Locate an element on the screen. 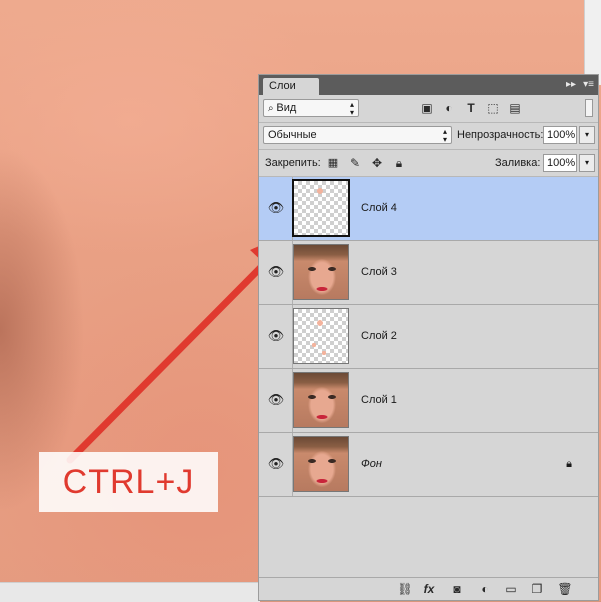 Image resolution: width=601 pixels, height=602 pixels. panel-bottom-toolbar: ⛓ fx ◙ ◐ ▭ ❐ 🗑︎ is located at coordinates (428, 588).